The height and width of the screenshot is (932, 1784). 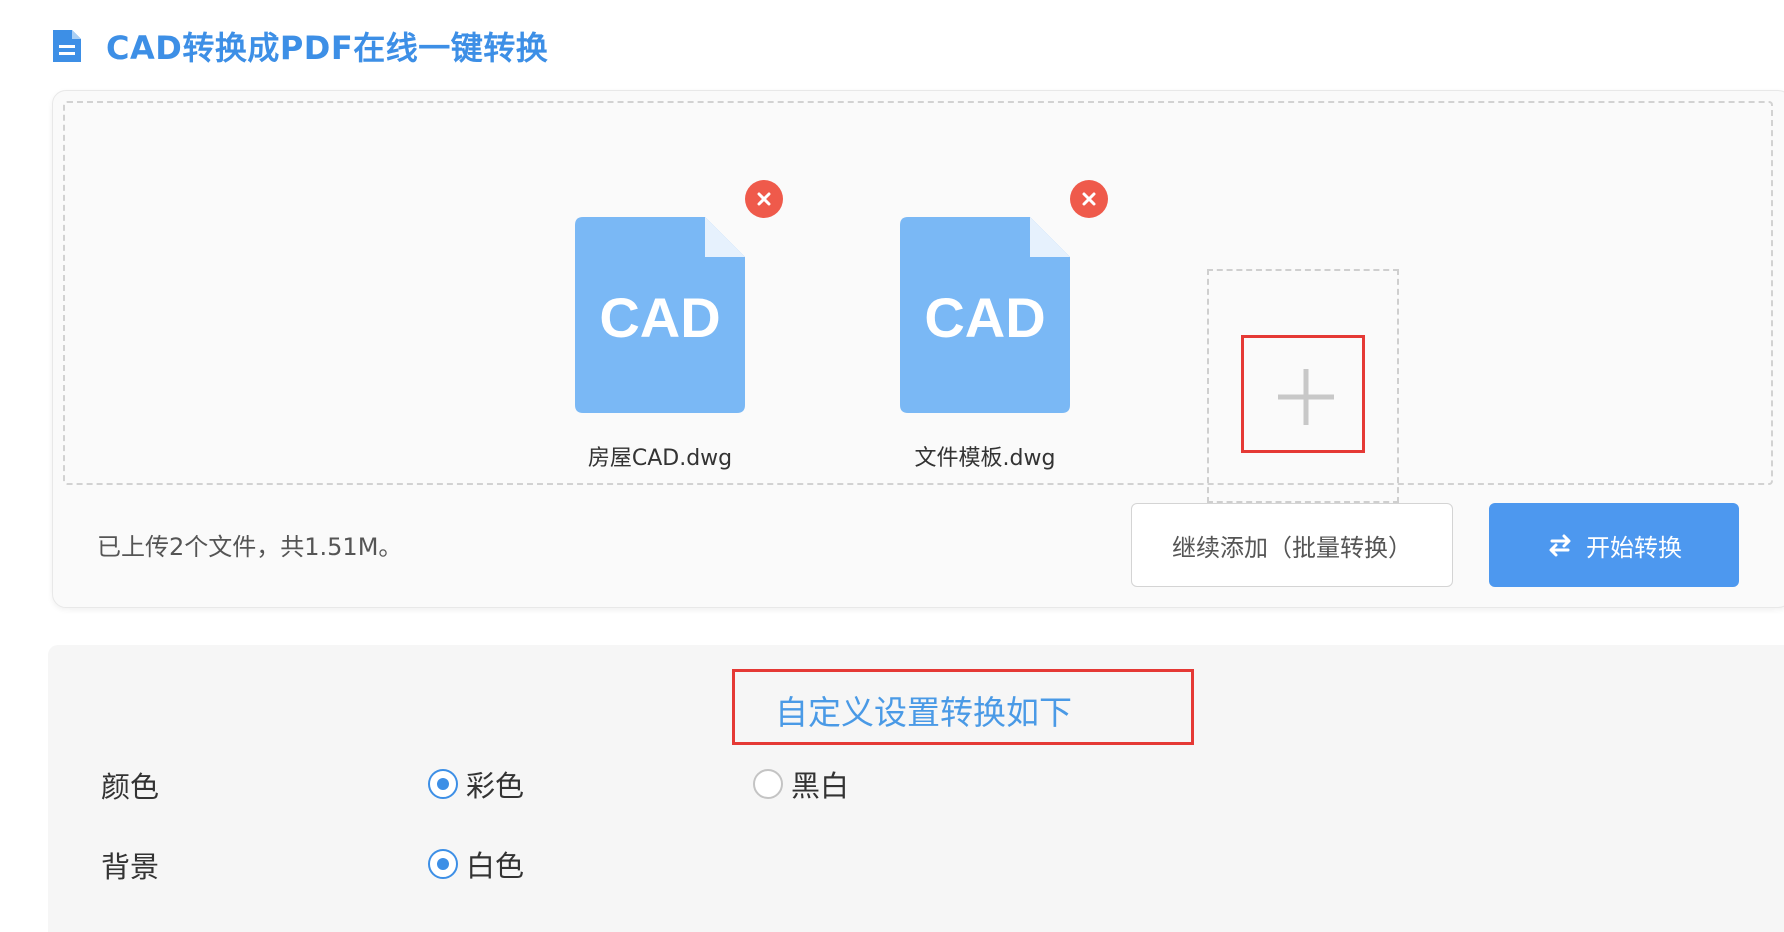 I want to click on background-label: 背景, so click(x=130, y=867).